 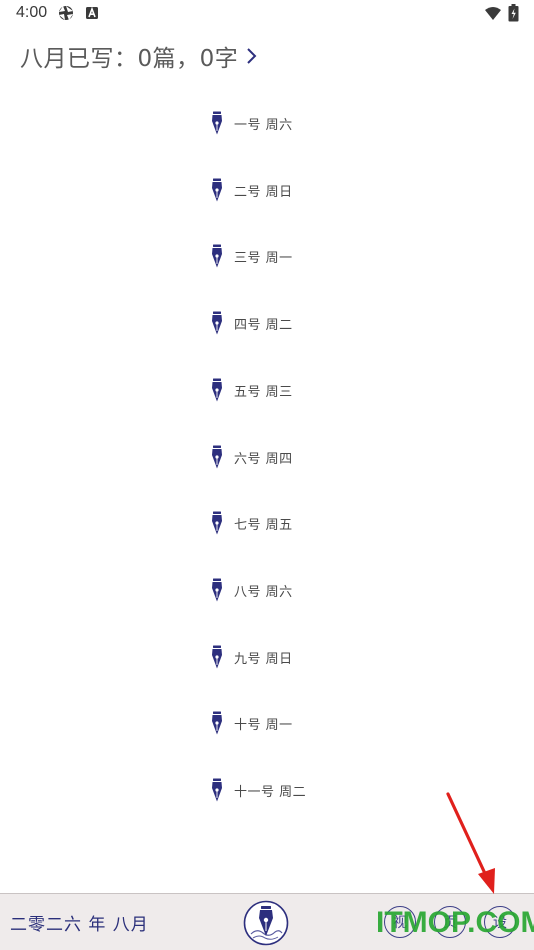 What do you see at coordinates (129, 59) in the screenshot?
I see `month-summary-title: 八月已写：0篇，0字` at bounding box center [129, 59].